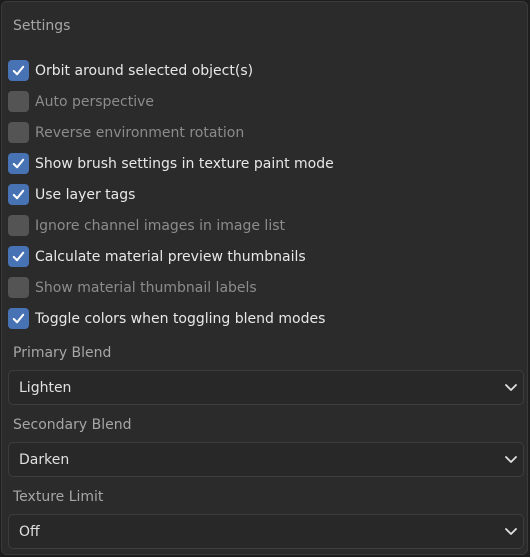 The width and height of the screenshot is (530, 557). I want to click on checkbox-row-orbit-selected: Orbit around selected object(s), so click(263, 70).